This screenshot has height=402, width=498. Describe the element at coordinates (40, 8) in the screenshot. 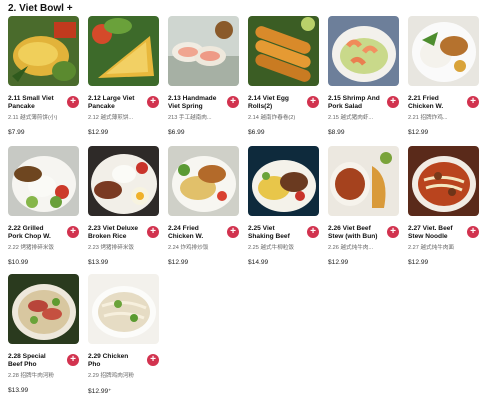

I see `section-title: 2. Viet Bowl +` at that location.